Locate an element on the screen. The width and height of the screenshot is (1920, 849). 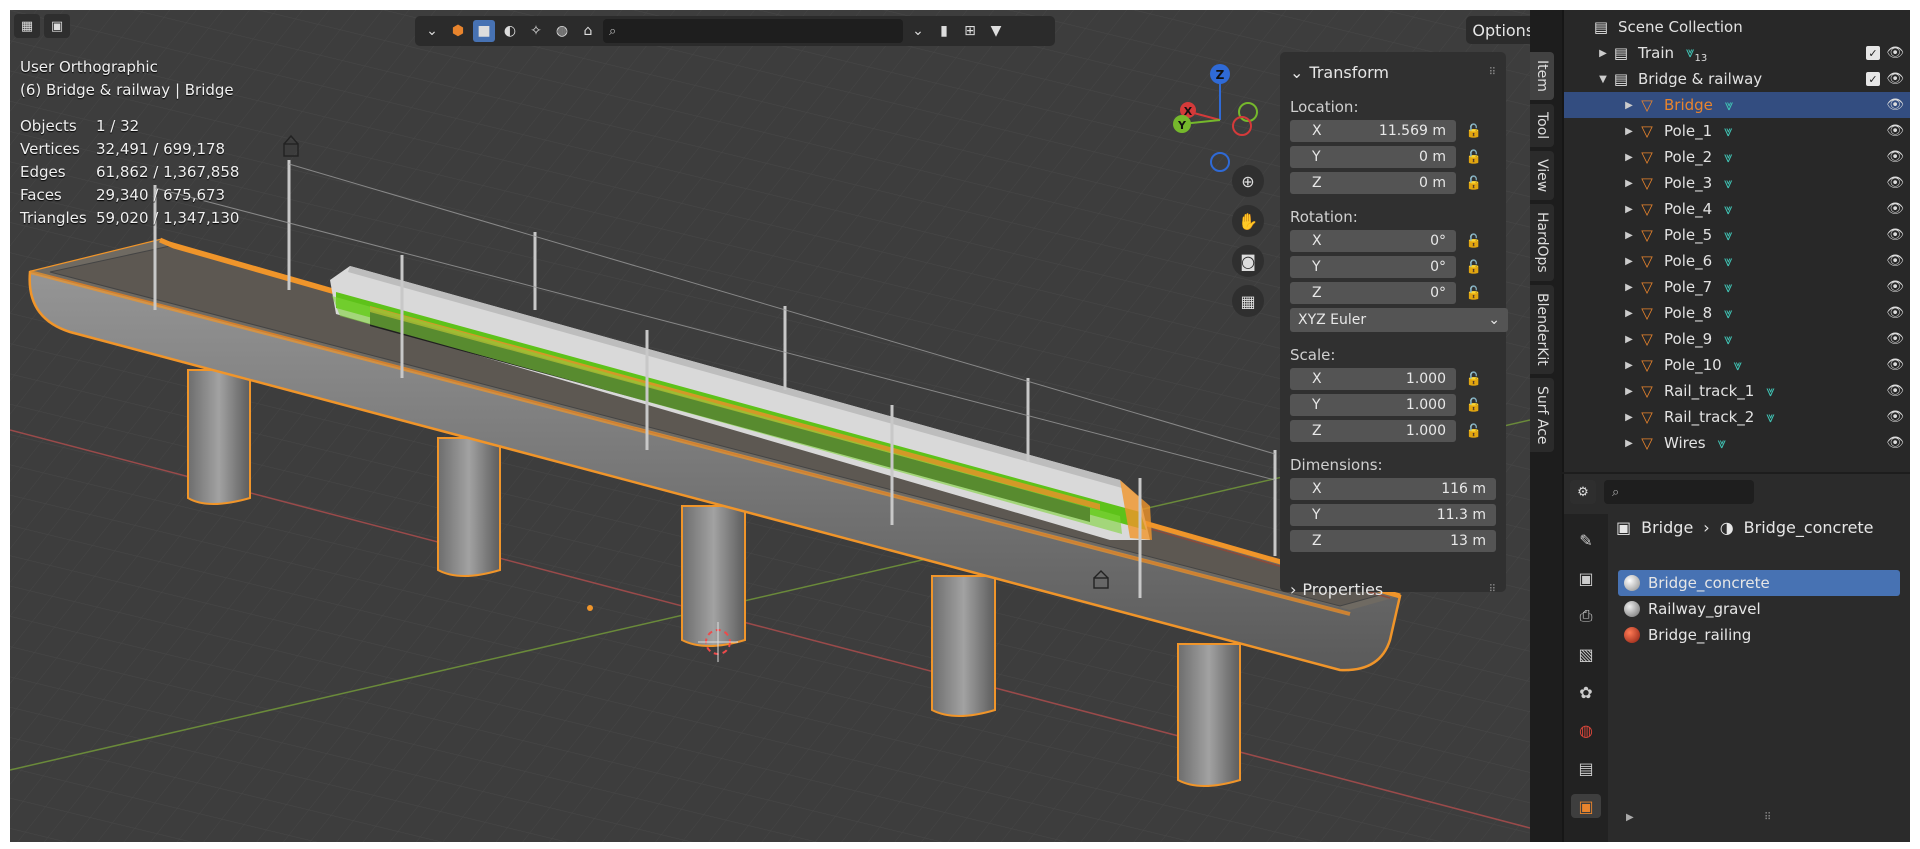
outliner-object-row: ▶ ▽ Pole_6 ⩔ 👁 is located at coordinates (1737, 261).